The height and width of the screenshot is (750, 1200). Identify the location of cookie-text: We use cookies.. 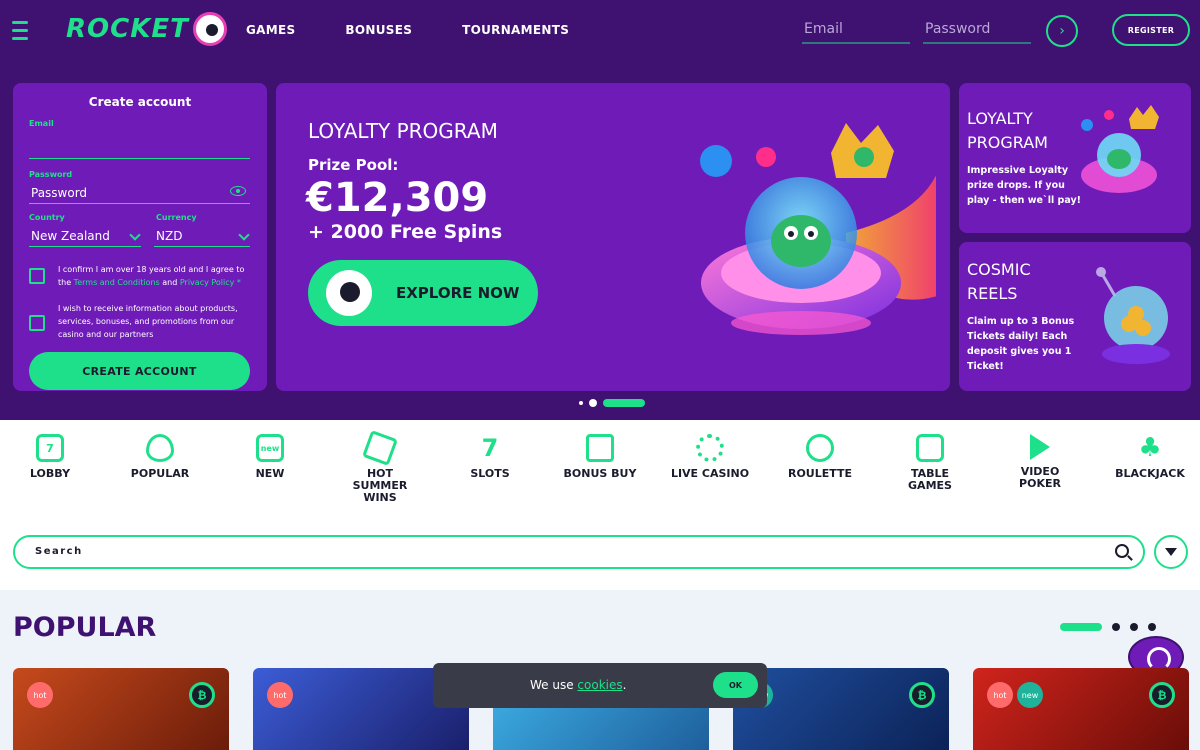
(578, 685).